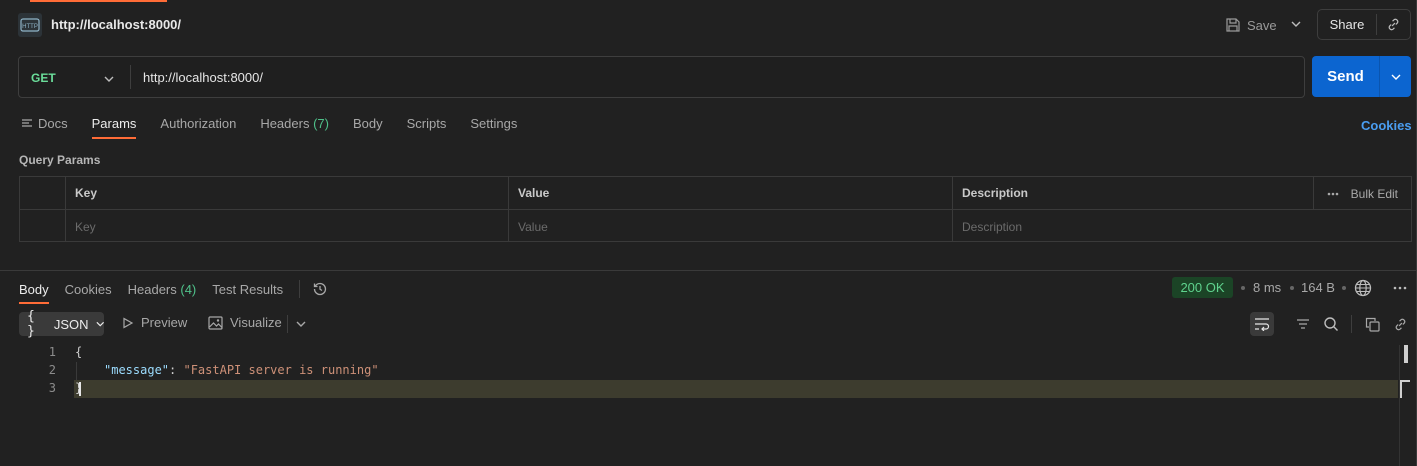 Image resolution: width=1417 pixels, height=466 pixels. I want to click on line-number: 3, so click(52, 388).